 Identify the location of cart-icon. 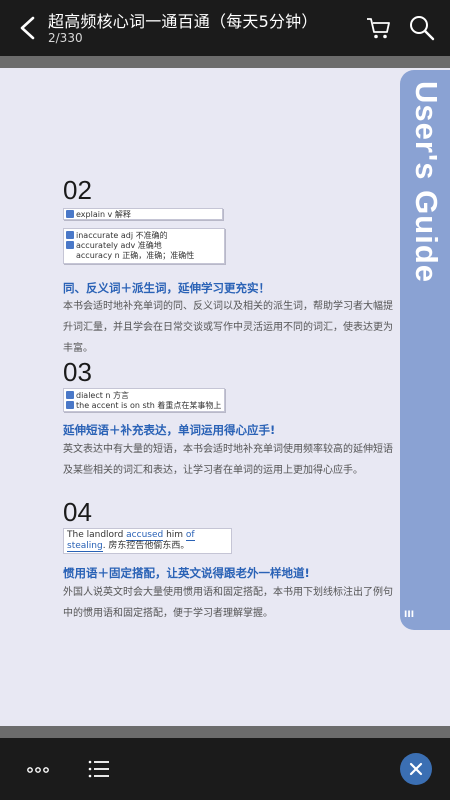
(379, 28).